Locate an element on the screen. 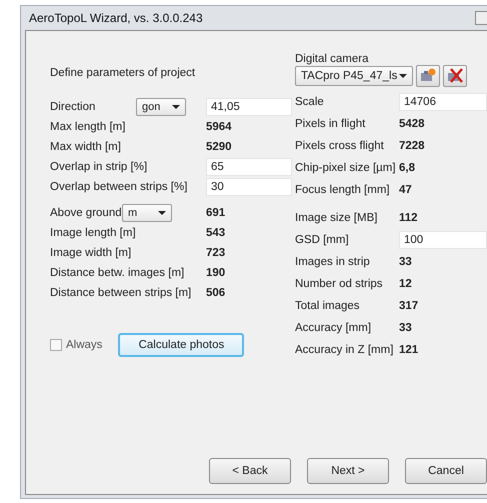 This screenshot has width=487, height=503. input-field: 14706 is located at coordinates (443, 102).